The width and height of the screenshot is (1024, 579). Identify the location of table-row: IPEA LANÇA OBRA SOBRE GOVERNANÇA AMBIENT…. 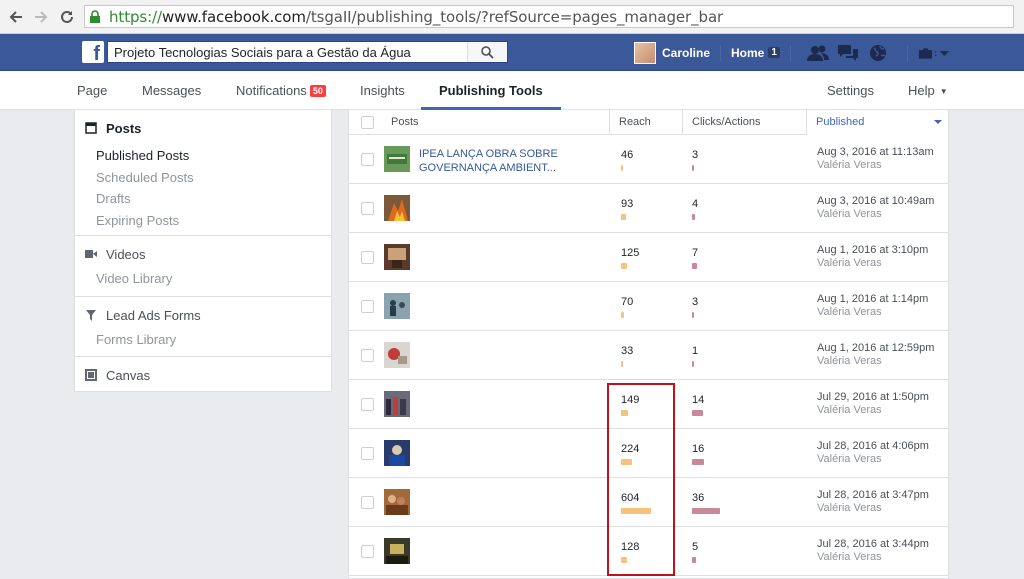
(648, 159).